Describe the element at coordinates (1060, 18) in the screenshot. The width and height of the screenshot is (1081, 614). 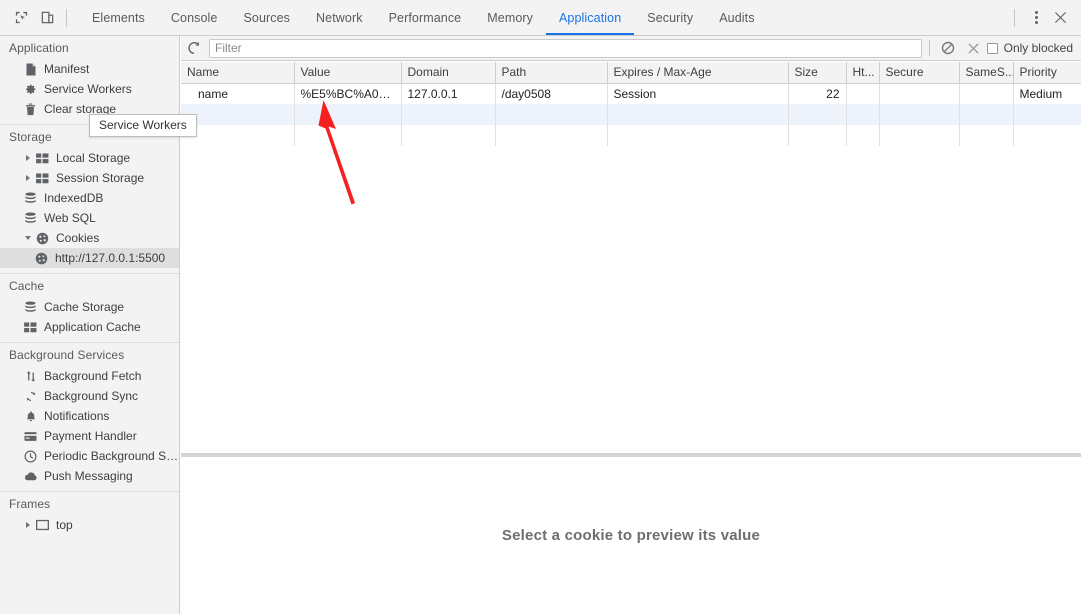
I see `close-icon` at that location.